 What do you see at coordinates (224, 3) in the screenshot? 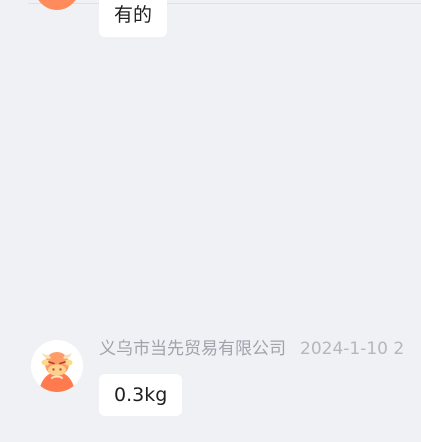
I see `divider` at bounding box center [224, 3].